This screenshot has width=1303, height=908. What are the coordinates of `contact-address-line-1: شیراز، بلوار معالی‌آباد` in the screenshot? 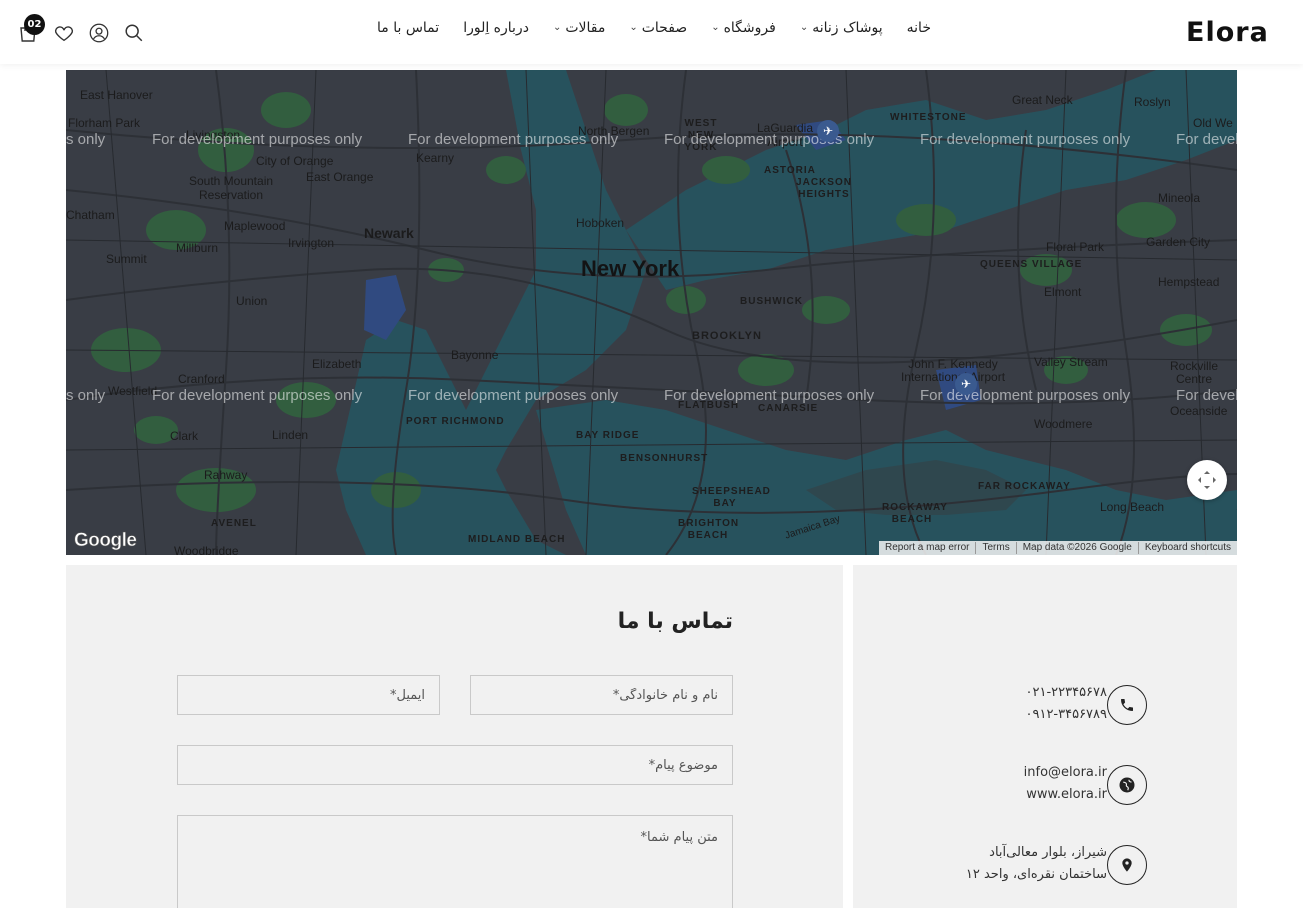 It's located at (1048, 852).